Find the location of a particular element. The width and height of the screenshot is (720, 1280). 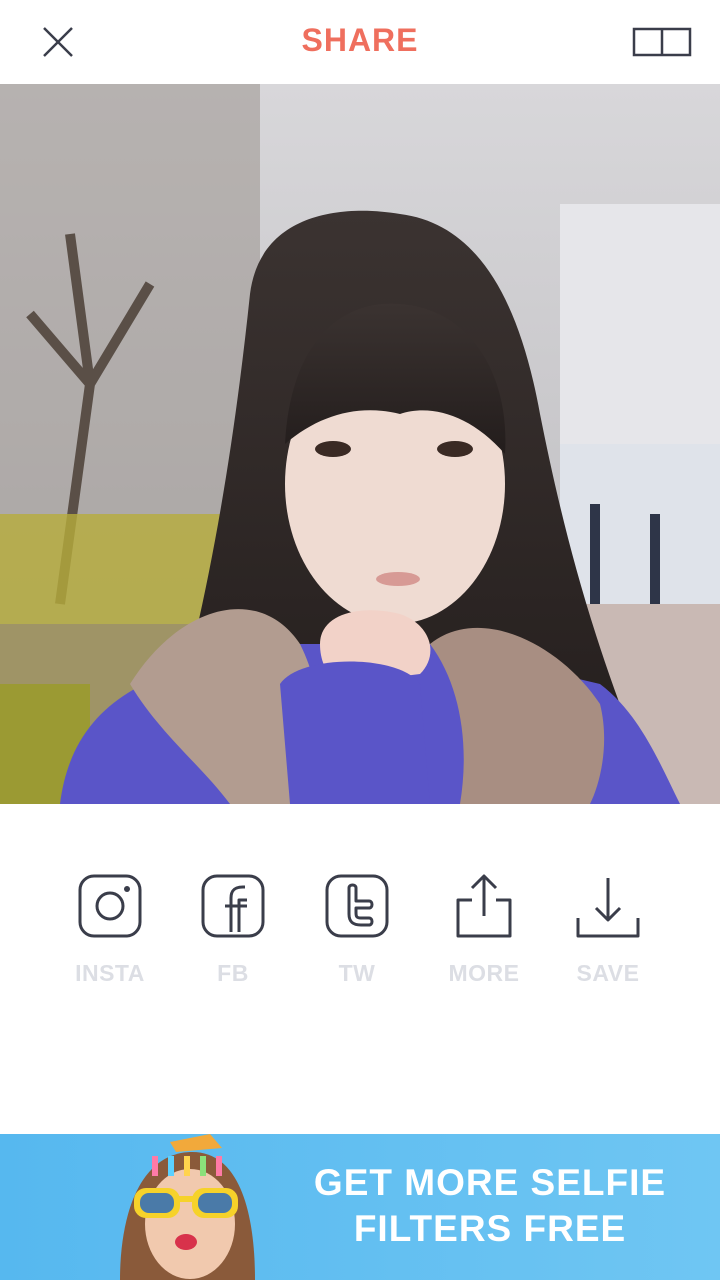

save-label: SAVE is located at coordinates (608, 973).